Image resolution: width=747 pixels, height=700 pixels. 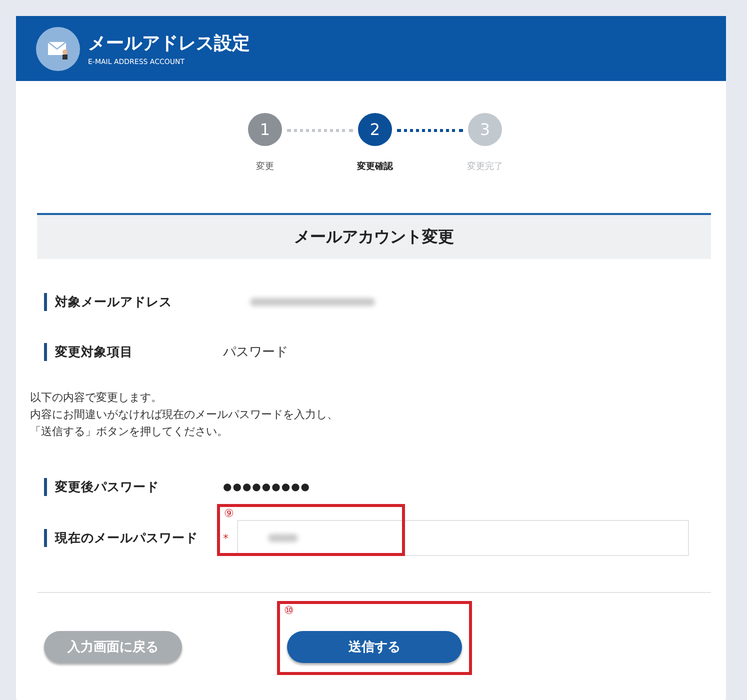 I want to click on field-label: 対象メールアドレス, so click(x=133, y=302).